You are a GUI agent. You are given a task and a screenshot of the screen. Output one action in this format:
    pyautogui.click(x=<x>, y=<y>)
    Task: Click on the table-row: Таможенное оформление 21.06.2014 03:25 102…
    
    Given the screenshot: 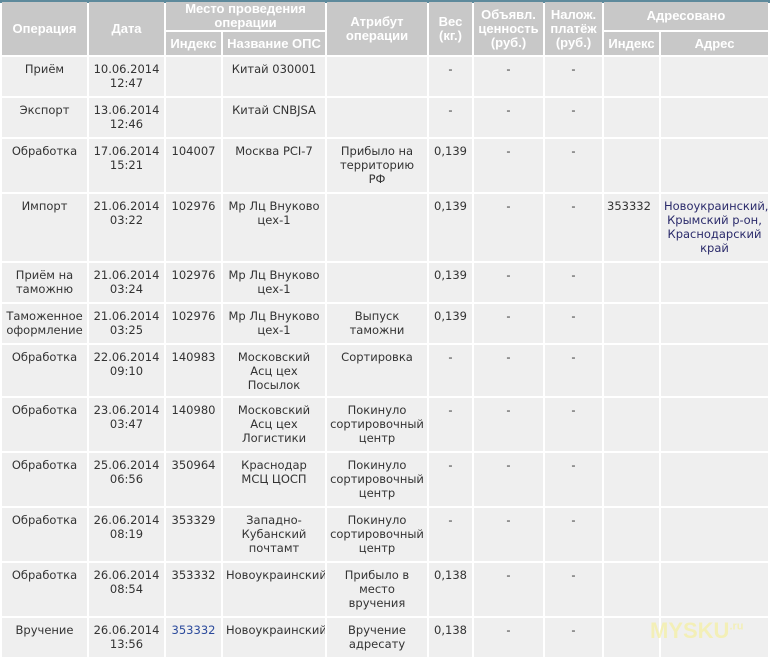 What is the action you would take?
    pyautogui.click(x=385, y=323)
    